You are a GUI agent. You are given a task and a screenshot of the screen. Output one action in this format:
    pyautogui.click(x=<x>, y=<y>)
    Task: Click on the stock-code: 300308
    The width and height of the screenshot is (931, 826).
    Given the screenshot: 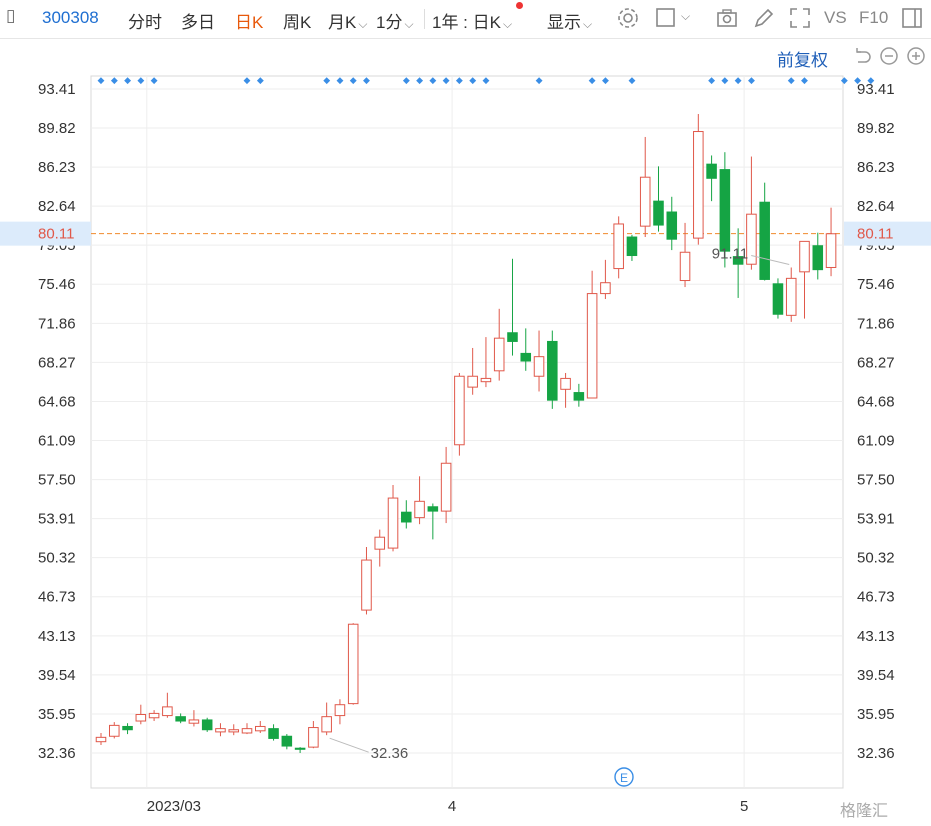 What is the action you would take?
    pyautogui.click(x=70, y=18)
    